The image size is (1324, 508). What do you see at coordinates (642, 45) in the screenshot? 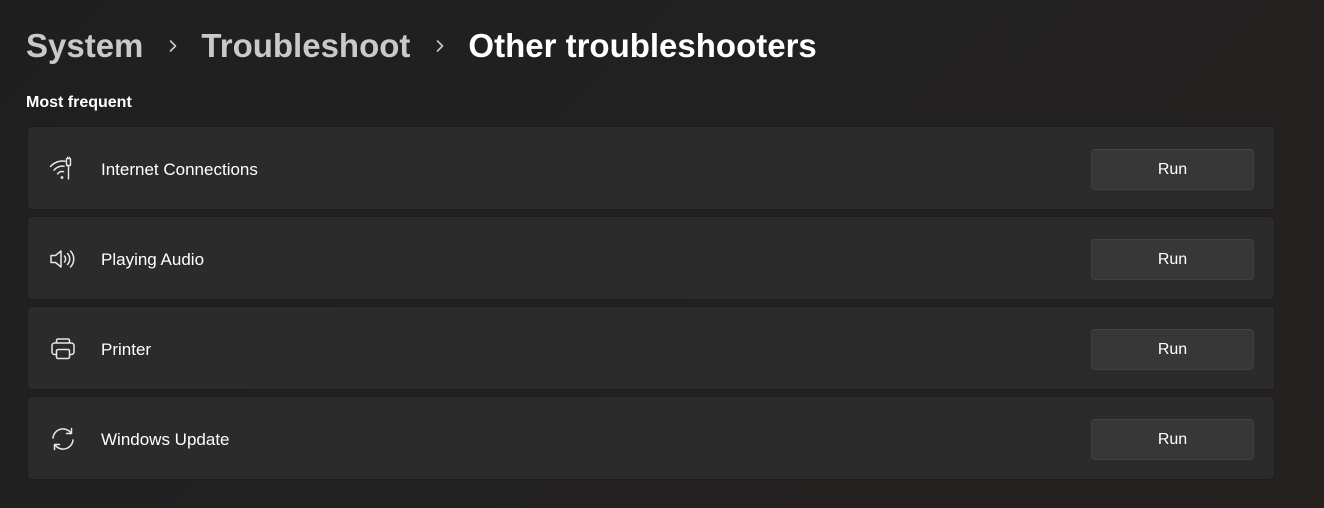
I see `page-title: Other troubleshooters` at bounding box center [642, 45].